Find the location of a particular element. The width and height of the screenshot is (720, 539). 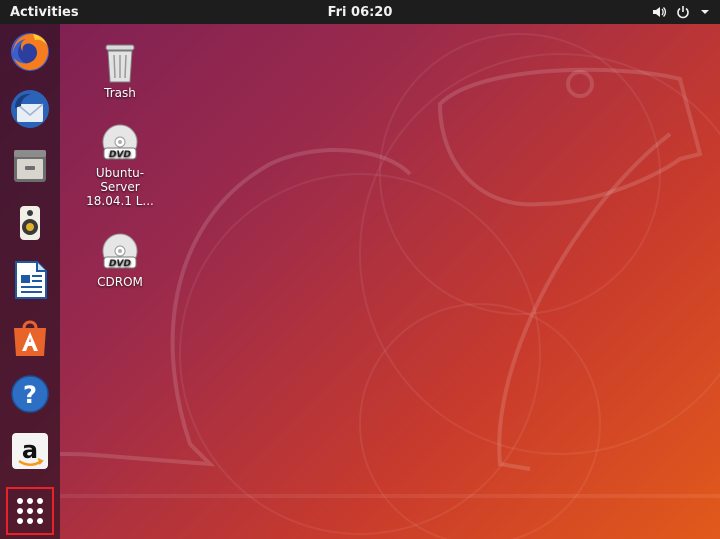

dock-item-amazon: a is located at coordinates (30, 451).